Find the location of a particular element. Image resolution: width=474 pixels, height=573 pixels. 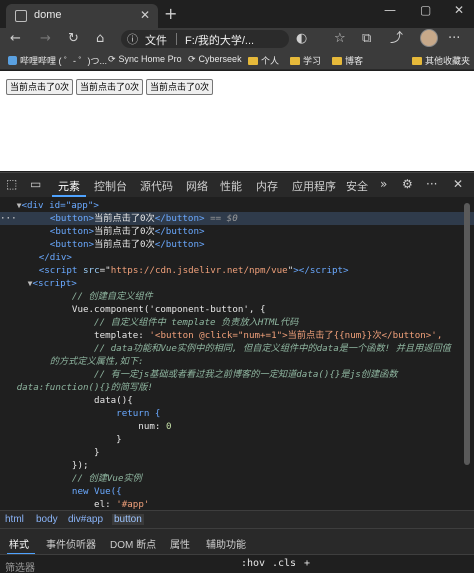

bookmark-folder-other: 其他收藏夹 is located at coordinates (441, 60).